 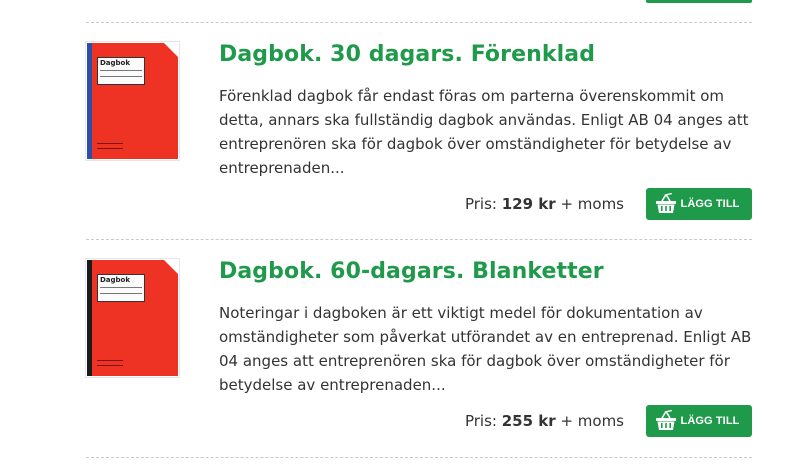 I want to click on product-title: Dagbok. 30 dagars. Förenklad, so click(x=407, y=54).